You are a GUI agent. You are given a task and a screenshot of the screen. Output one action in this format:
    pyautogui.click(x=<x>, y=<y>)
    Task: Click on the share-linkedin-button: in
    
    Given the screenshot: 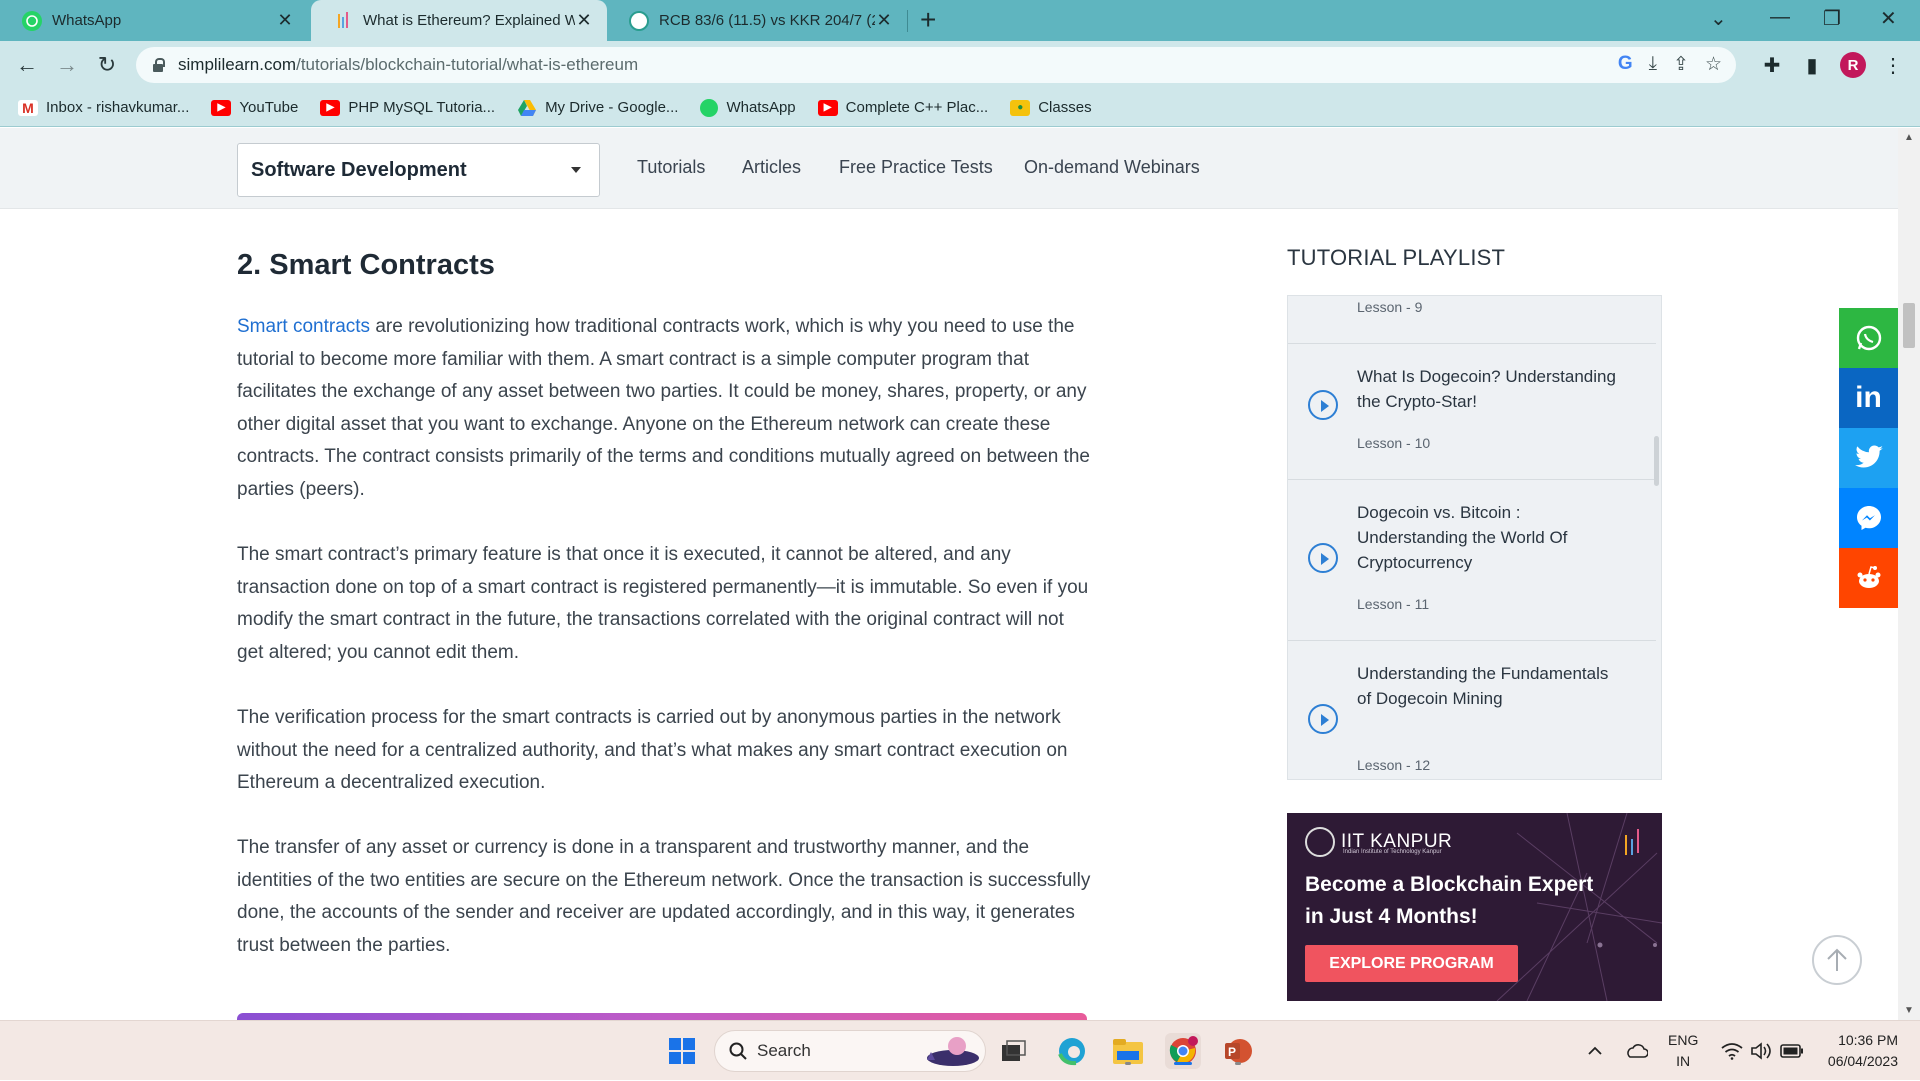 What is the action you would take?
    pyautogui.click(x=1868, y=398)
    